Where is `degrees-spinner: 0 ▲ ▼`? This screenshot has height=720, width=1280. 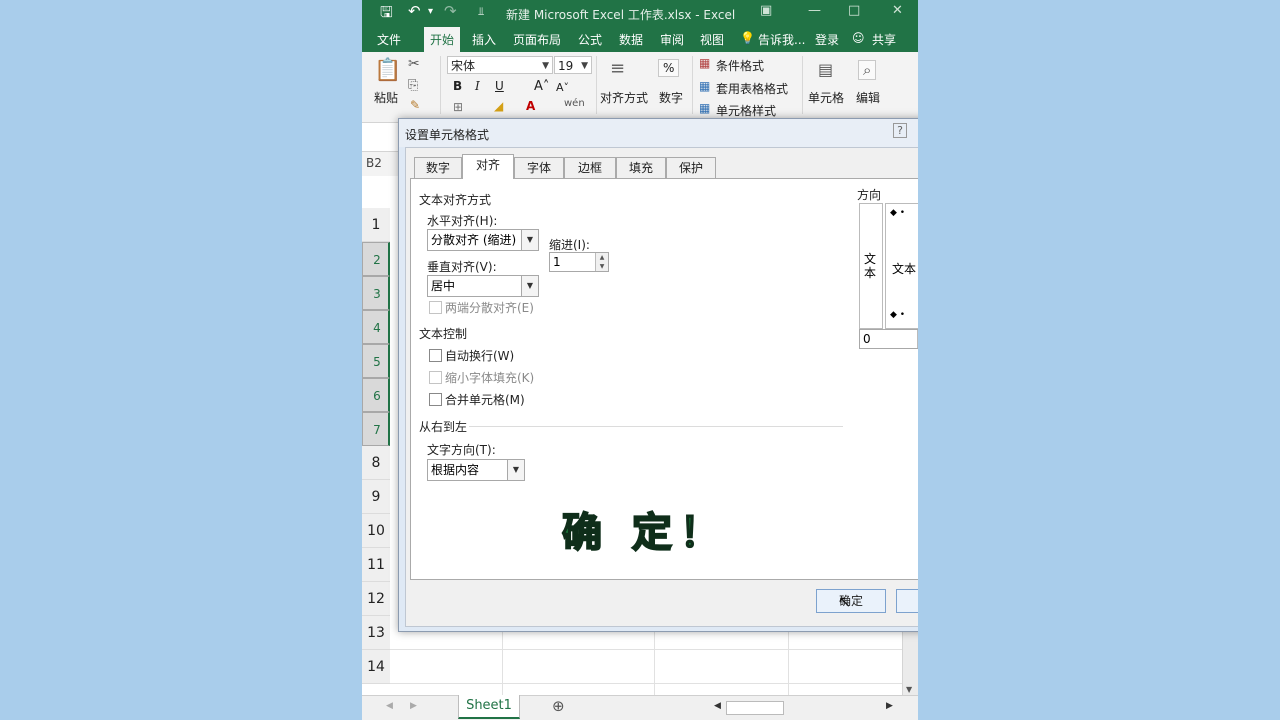 degrees-spinner: 0 ▲ ▼ is located at coordinates (888, 339).